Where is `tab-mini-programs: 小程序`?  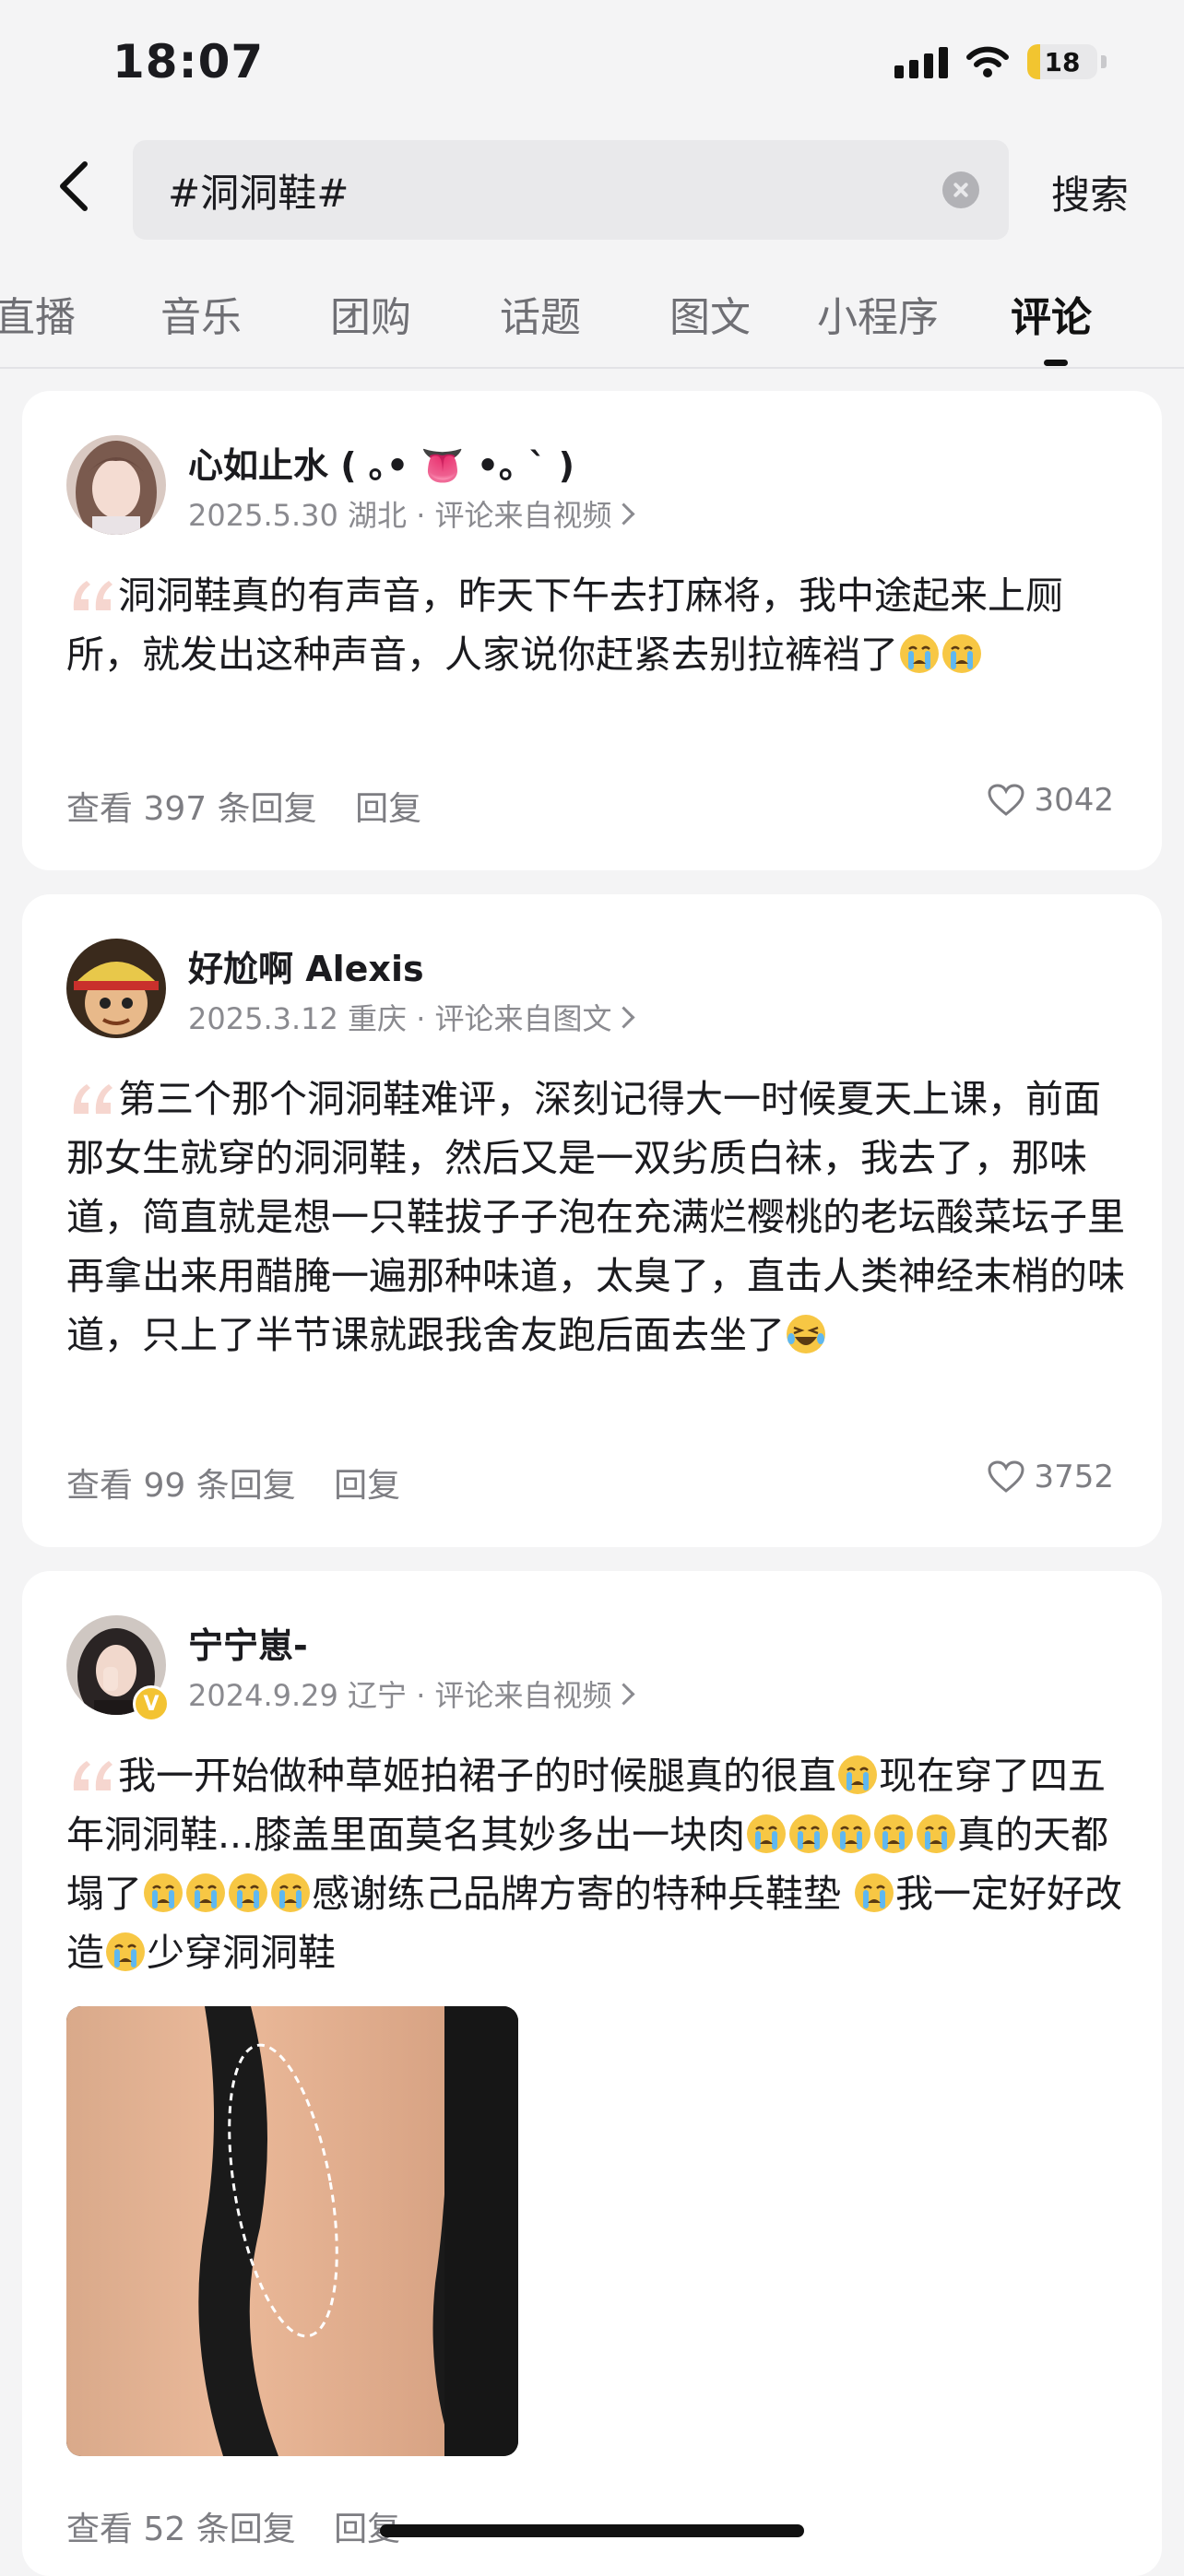 tab-mini-programs: 小程序 is located at coordinates (878, 313).